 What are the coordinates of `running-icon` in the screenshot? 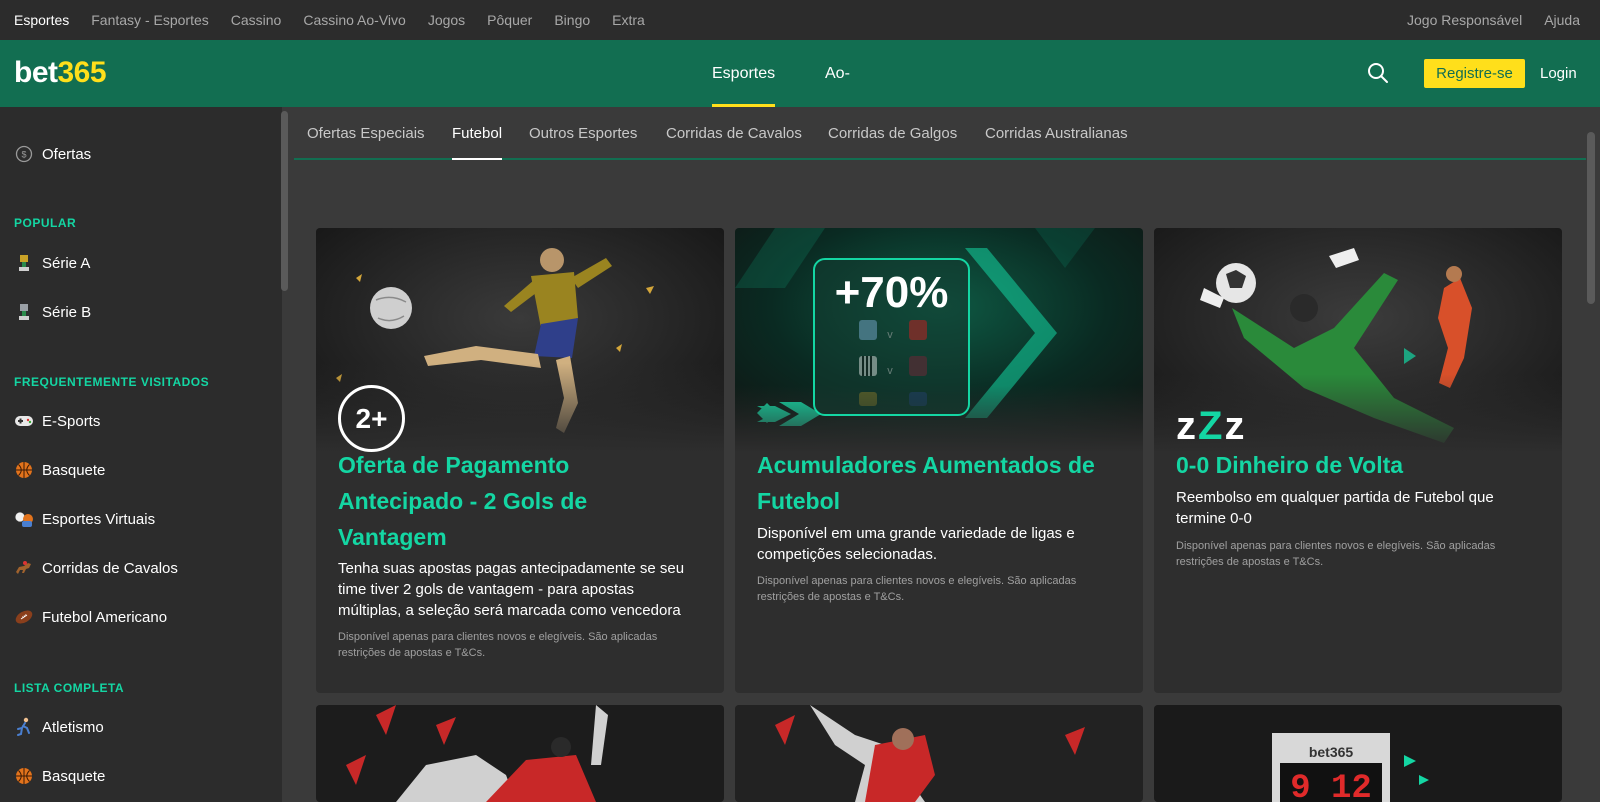 It's located at (24, 727).